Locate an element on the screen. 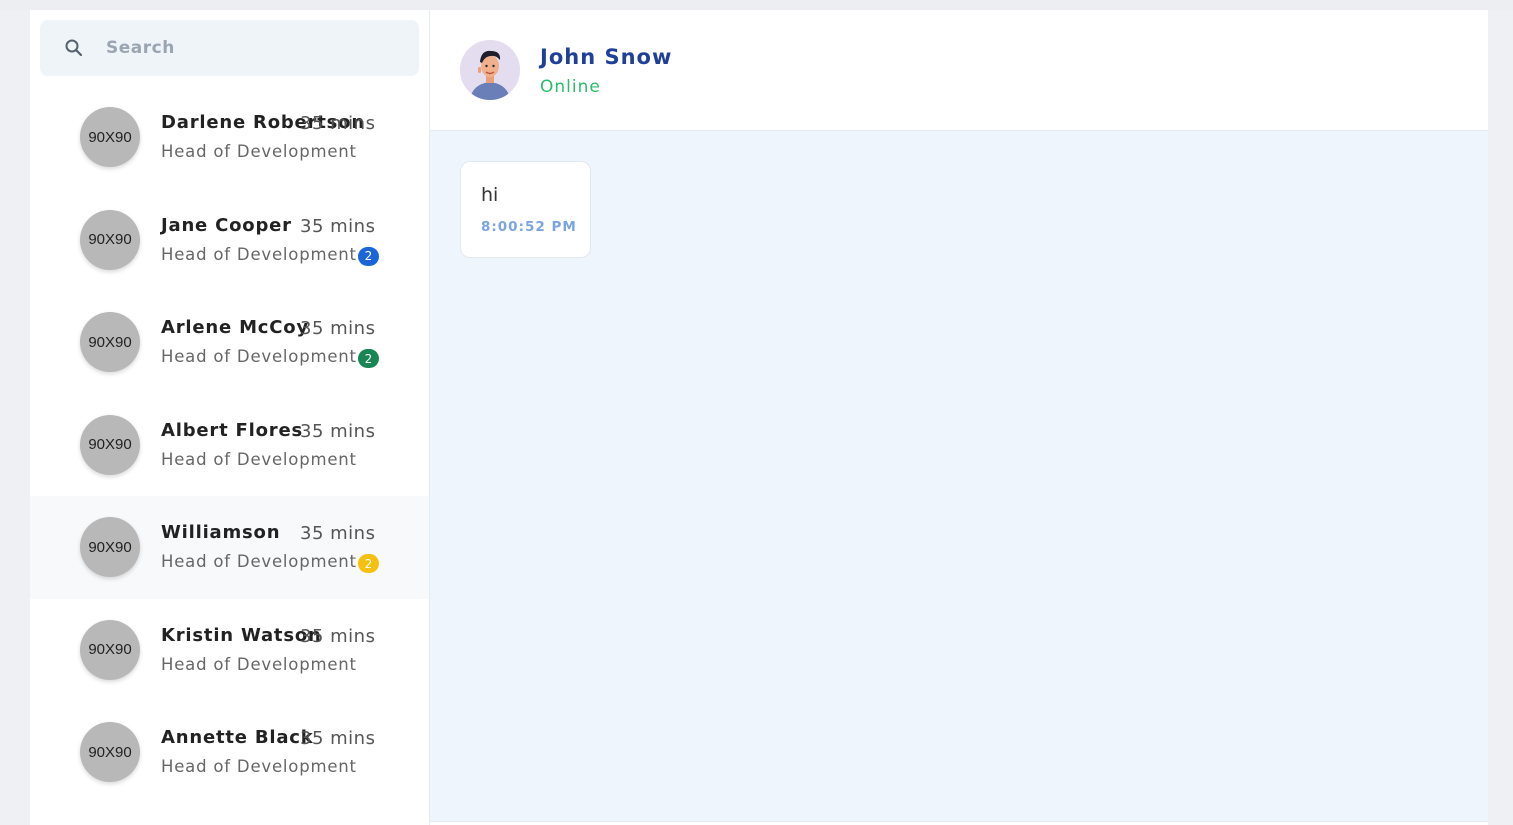  chat-footer is located at coordinates (959, 823).